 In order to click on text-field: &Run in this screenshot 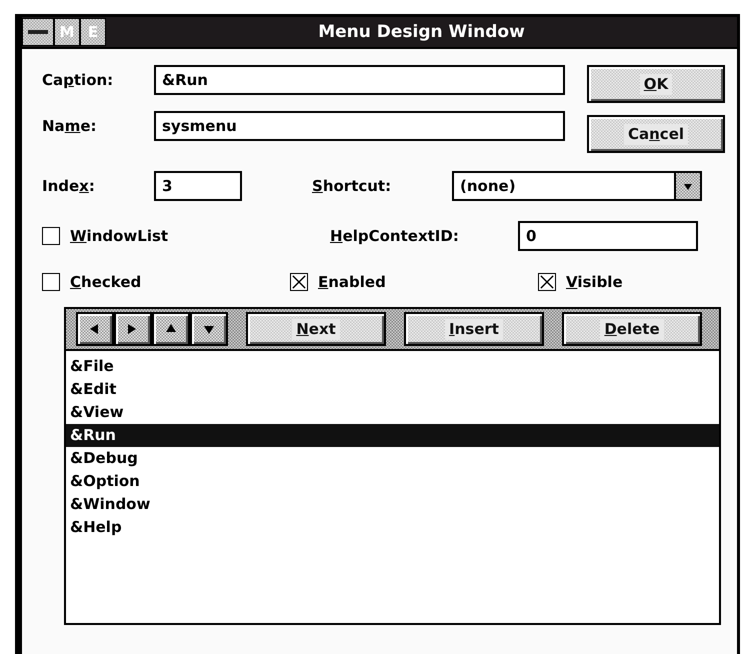, I will do `click(359, 80)`.